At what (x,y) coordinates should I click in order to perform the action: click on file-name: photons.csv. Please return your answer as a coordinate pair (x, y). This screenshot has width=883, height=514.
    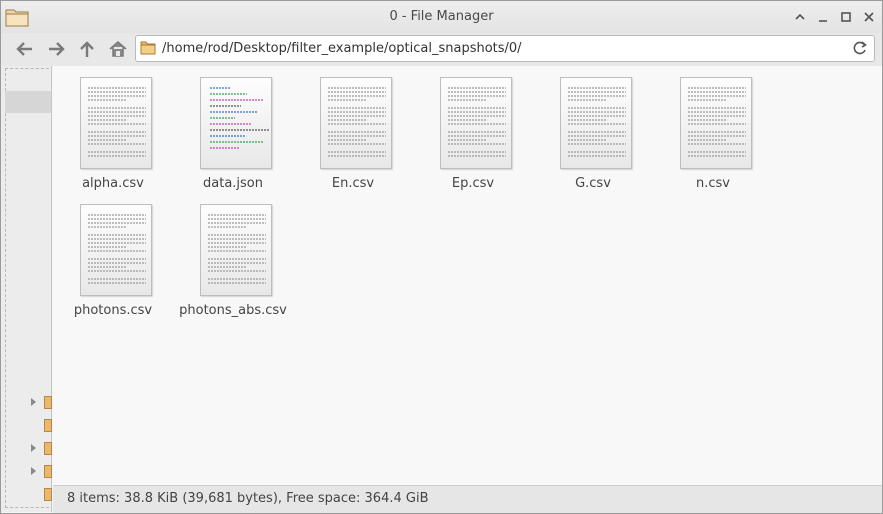
    Looking at the image, I should click on (113, 310).